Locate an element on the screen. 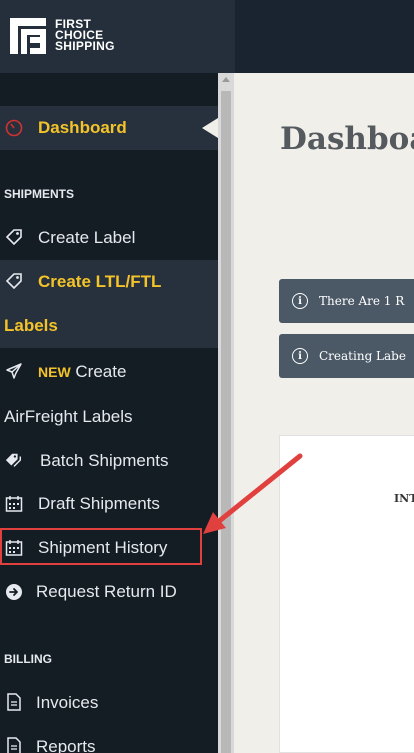 The image size is (414, 753). sidebar-item-request-return-id: Request Return ID is located at coordinates (109, 592).